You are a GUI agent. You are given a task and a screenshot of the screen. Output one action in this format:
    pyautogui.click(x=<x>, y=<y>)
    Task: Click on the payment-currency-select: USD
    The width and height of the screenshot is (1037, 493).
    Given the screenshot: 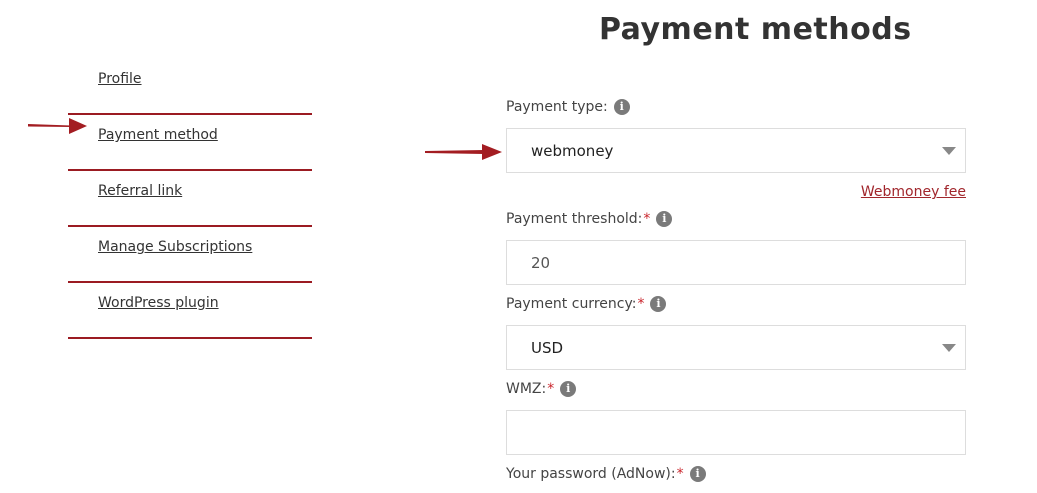 What is the action you would take?
    pyautogui.click(x=736, y=347)
    